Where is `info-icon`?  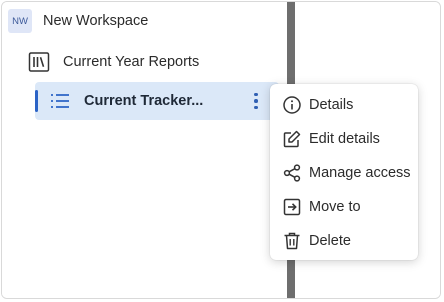 info-icon is located at coordinates (292, 105).